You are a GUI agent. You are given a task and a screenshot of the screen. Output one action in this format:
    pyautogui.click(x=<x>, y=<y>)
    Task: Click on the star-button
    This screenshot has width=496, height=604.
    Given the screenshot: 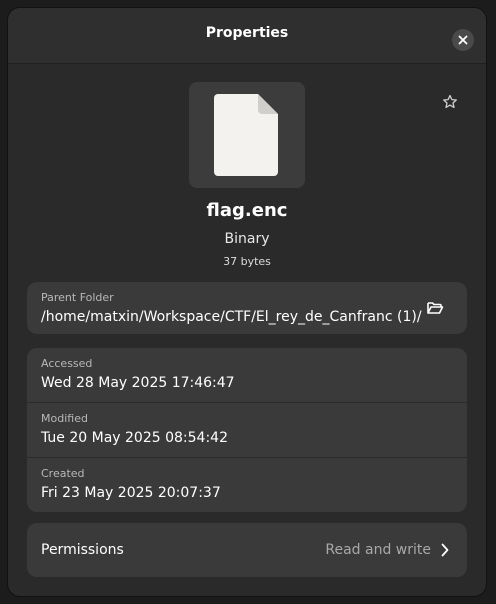 What is the action you would take?
    pyautogui.click(x=450, y=102)
    